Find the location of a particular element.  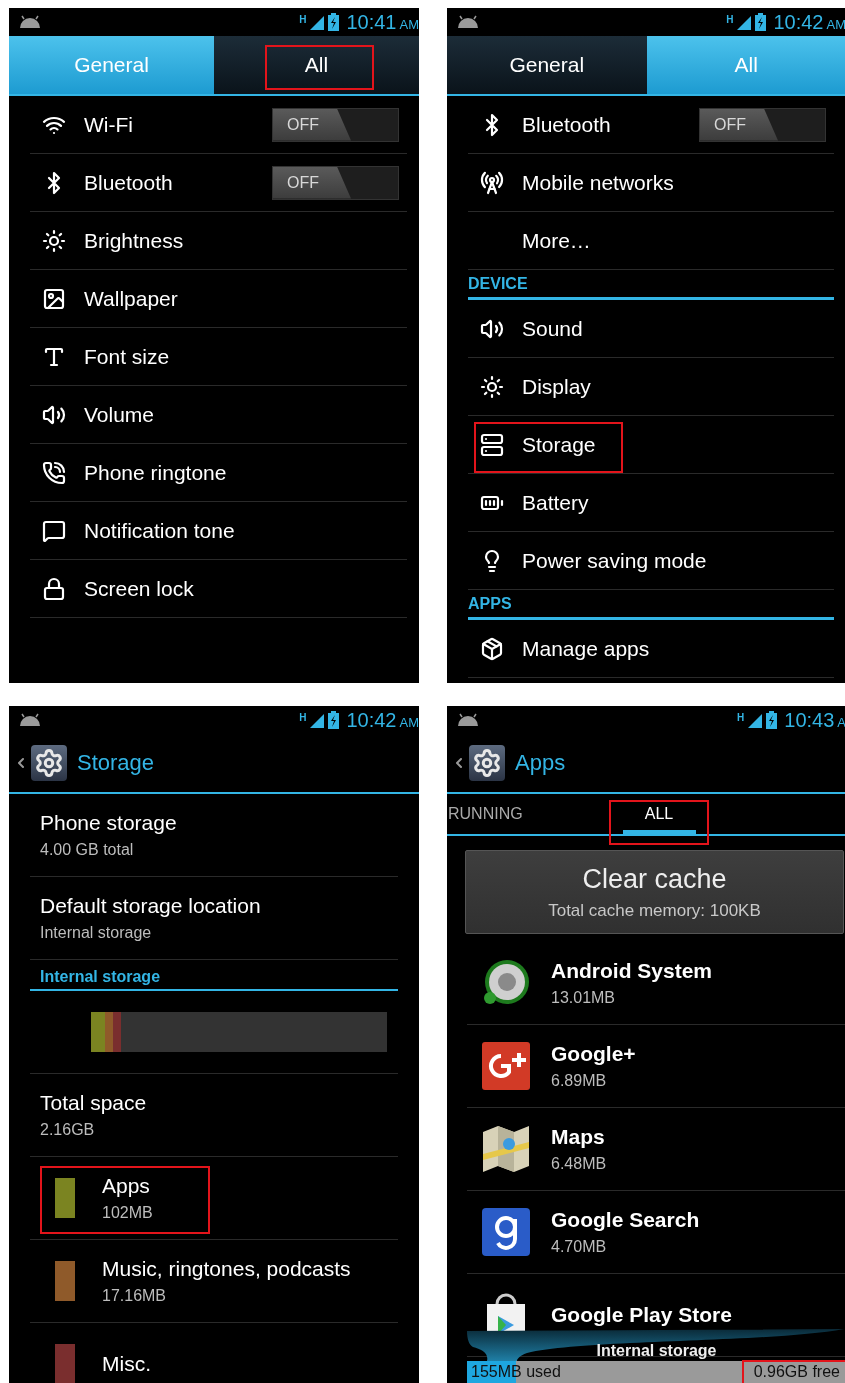

settings-item: Display is located at coordinates (651, 387).